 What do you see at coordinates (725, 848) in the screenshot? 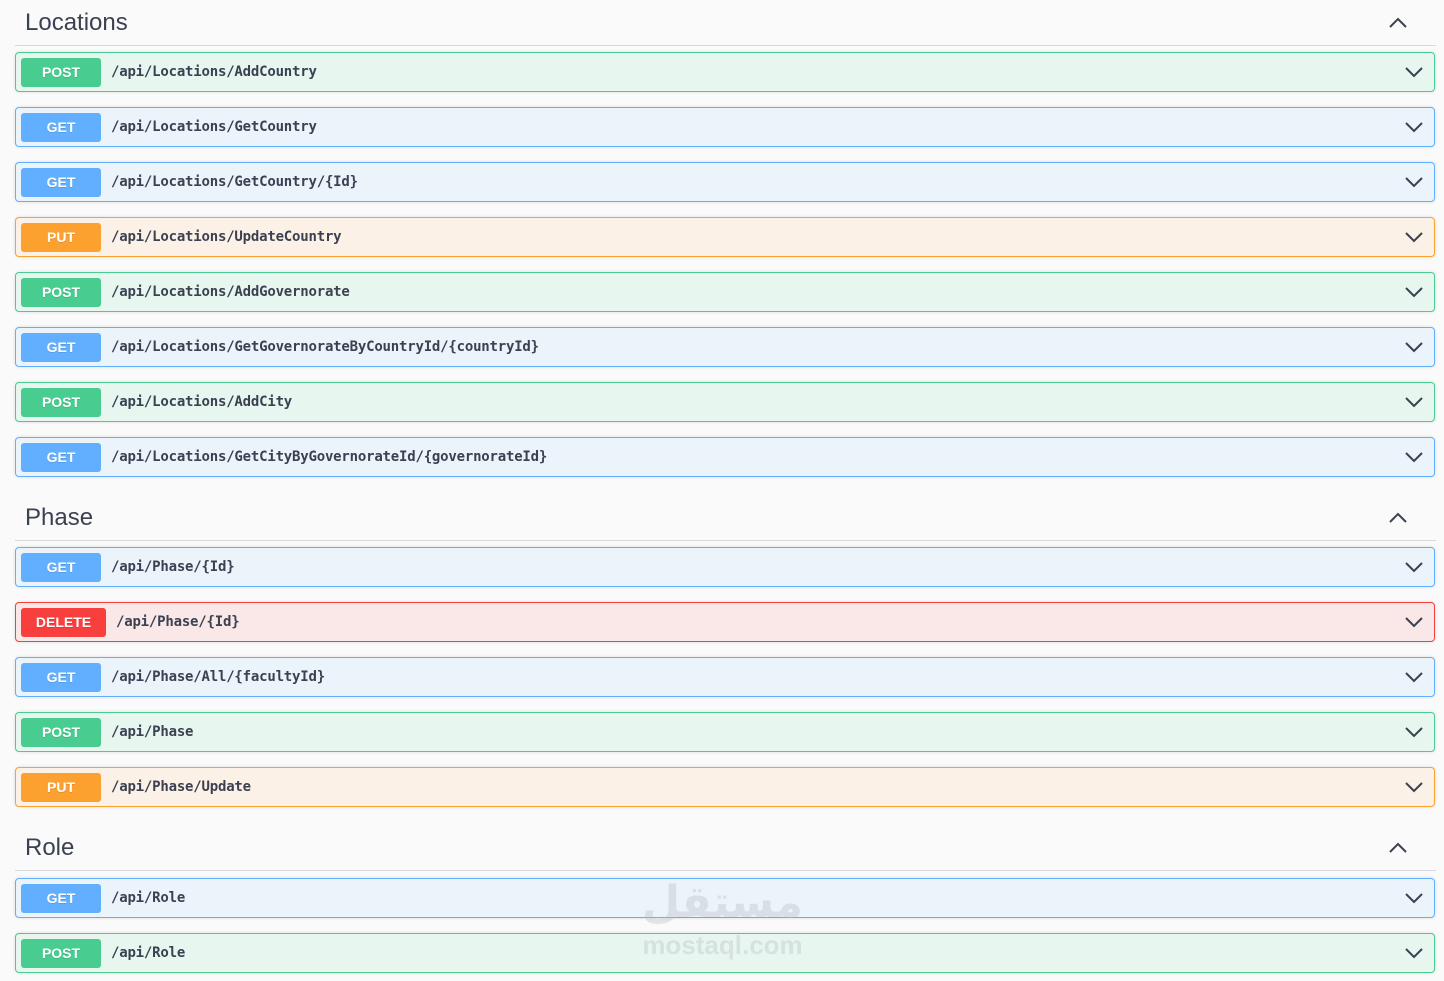
I see `section-header-role: Role` at bounding box center [725, 848].